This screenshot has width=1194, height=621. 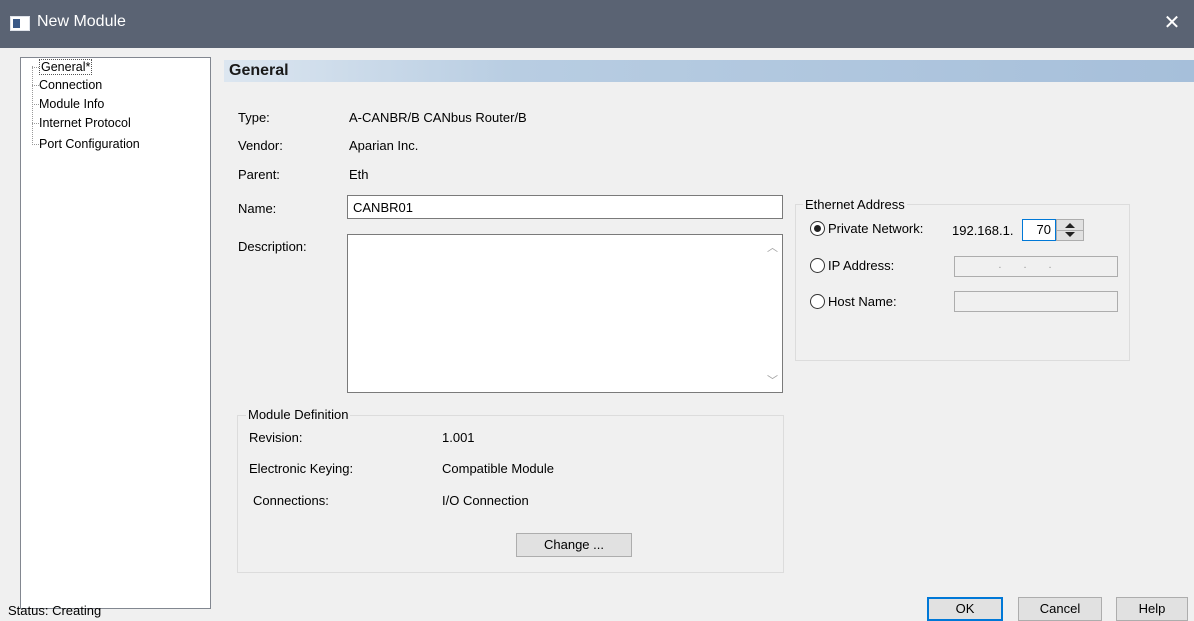 I want to click on tree-connector-line, so click(x=32, y=105).